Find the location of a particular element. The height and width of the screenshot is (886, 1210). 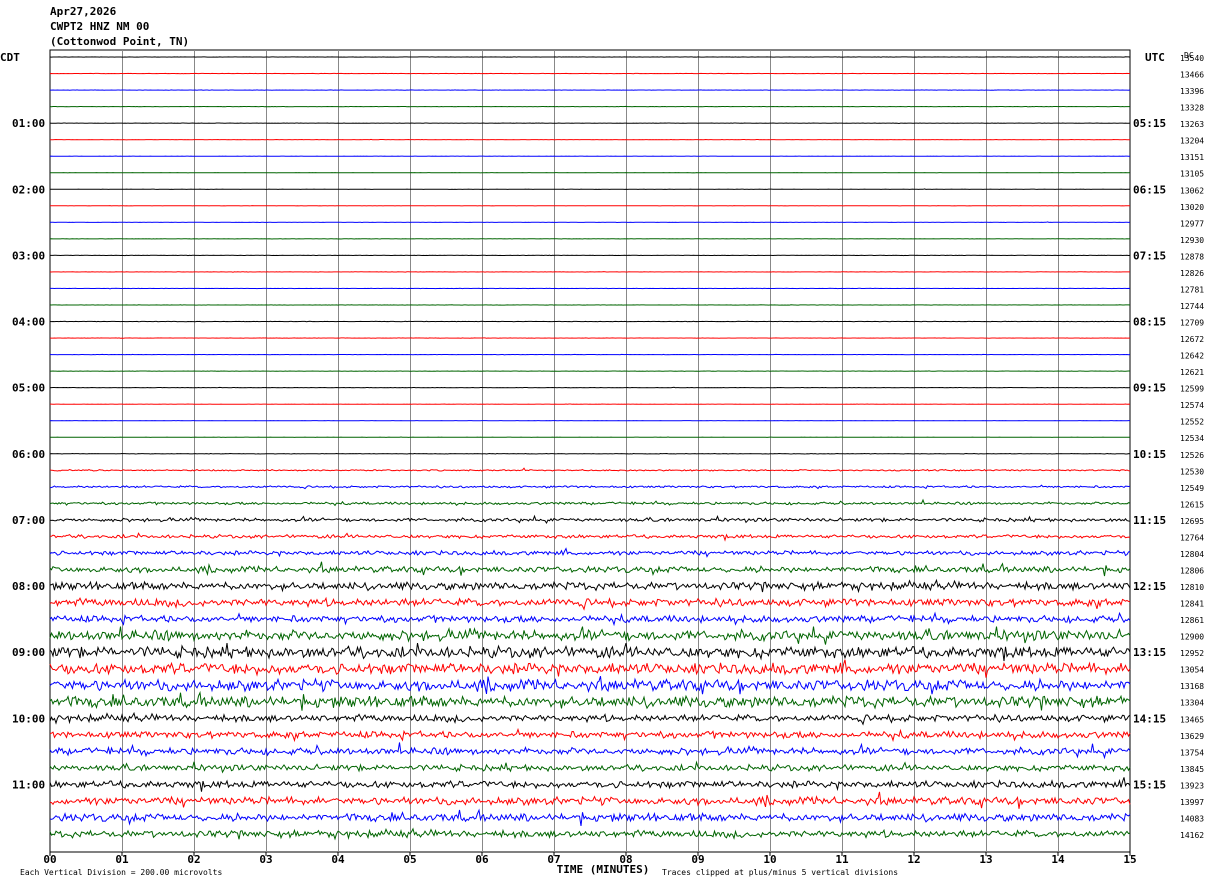

dc-offset-label: 12642 is located at coordinates (1192, 356).